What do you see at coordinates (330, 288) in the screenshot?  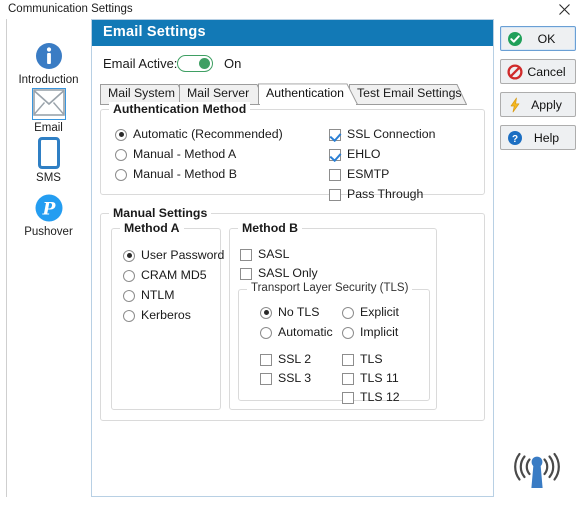 I see `group-title: Transport Layer Security (TLS)` at bounding box center [330, 288].